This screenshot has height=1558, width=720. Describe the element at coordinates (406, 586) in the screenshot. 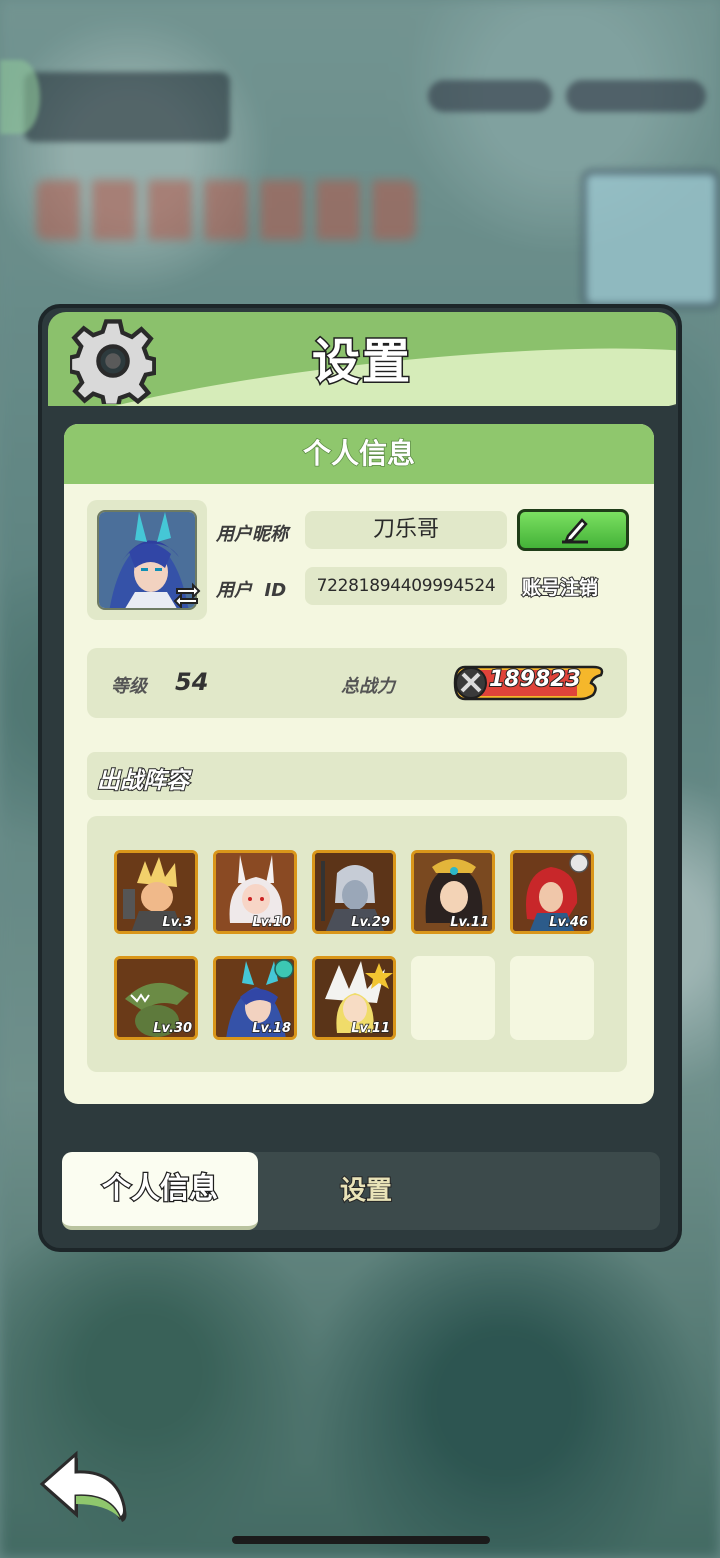

I see `user-id-field: 72281894409994524` at that location.